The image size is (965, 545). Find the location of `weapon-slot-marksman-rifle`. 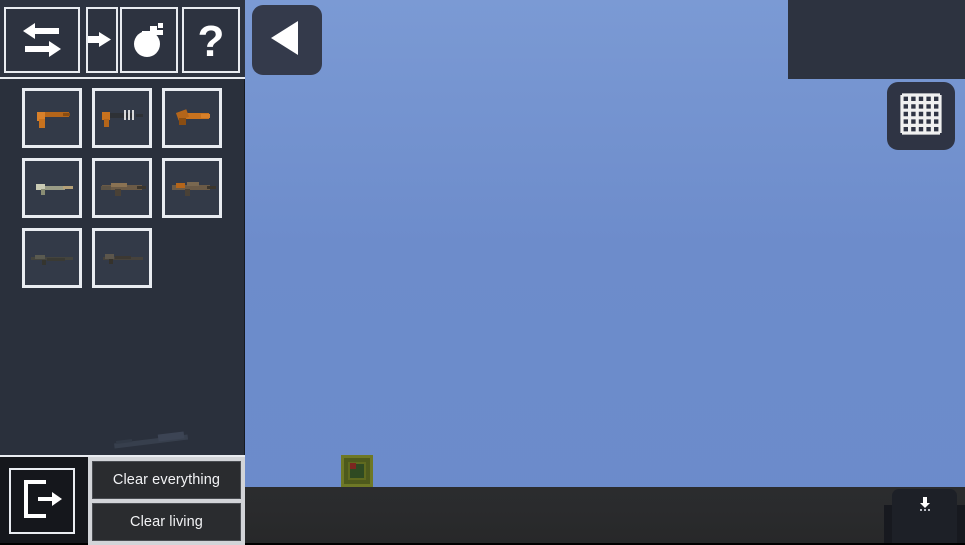

weapon-slot-marksman-rifle is located at coordinates (122, 258).